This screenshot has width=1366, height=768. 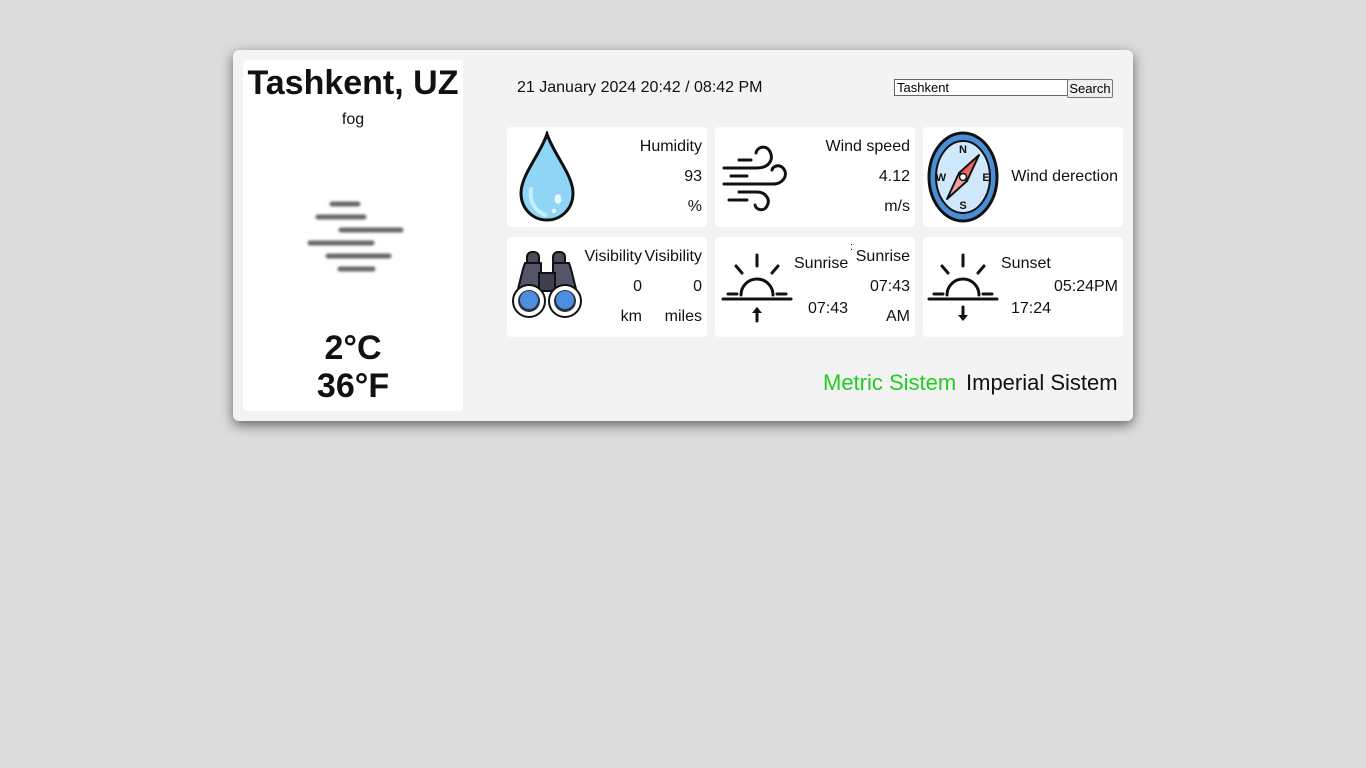 I want to click on search-button: Search, so click(x=1090, y=88).